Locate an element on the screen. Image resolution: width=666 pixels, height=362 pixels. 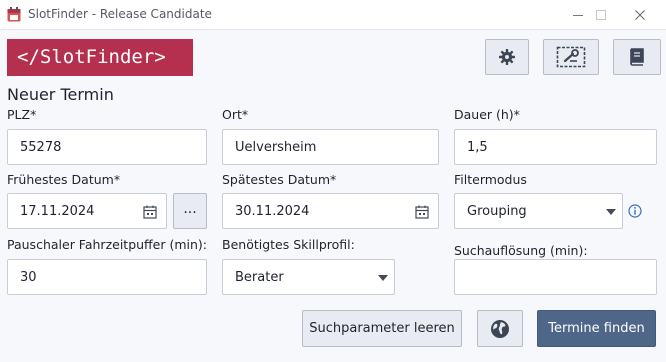
ort-field: Uelversheim is located at coordinates (330, 147).